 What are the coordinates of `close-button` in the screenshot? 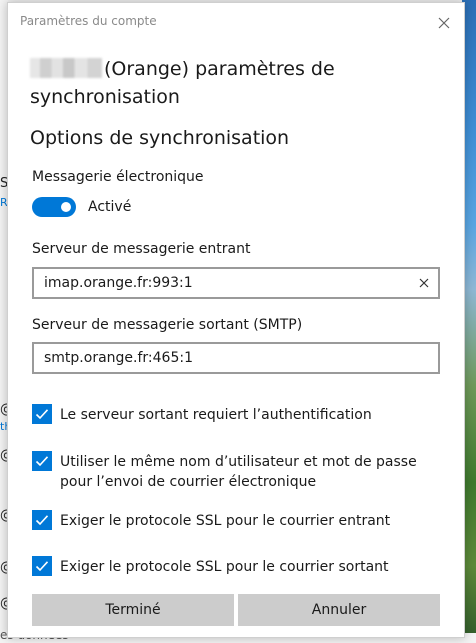 It's located at (444, 23).